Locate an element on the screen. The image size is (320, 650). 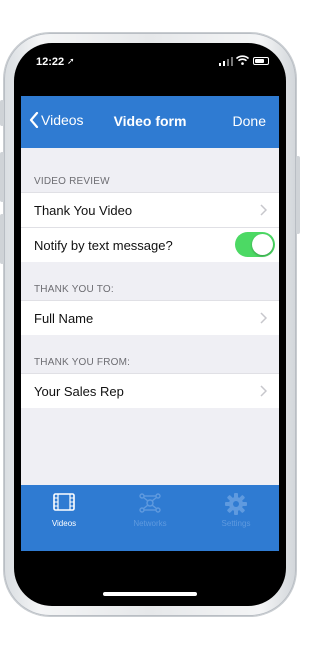
tab-label: Settings is located at coordinates (236, 523).